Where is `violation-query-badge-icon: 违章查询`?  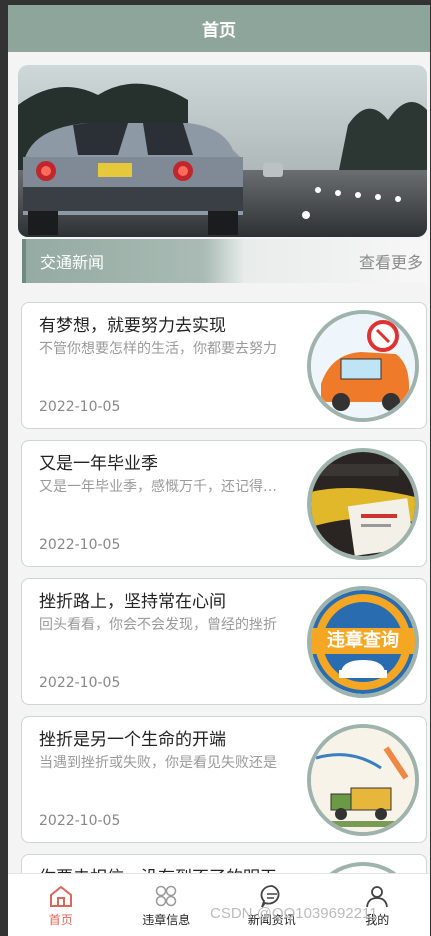
violation-query-badge-icon: 违章查询 is located at coordinates (363, 642).